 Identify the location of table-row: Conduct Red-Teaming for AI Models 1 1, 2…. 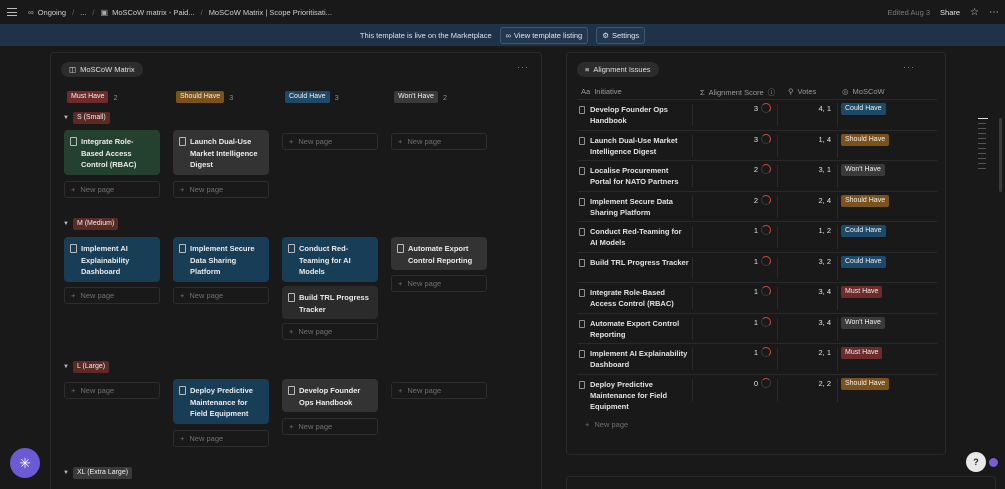
(757, 236).